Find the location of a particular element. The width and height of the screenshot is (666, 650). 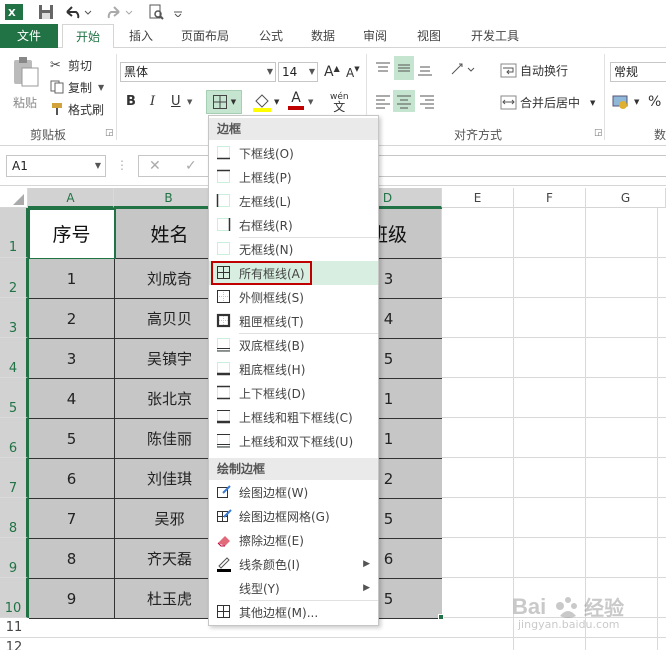

number-format-combo: 常规 is located at coordinates (638, 72).